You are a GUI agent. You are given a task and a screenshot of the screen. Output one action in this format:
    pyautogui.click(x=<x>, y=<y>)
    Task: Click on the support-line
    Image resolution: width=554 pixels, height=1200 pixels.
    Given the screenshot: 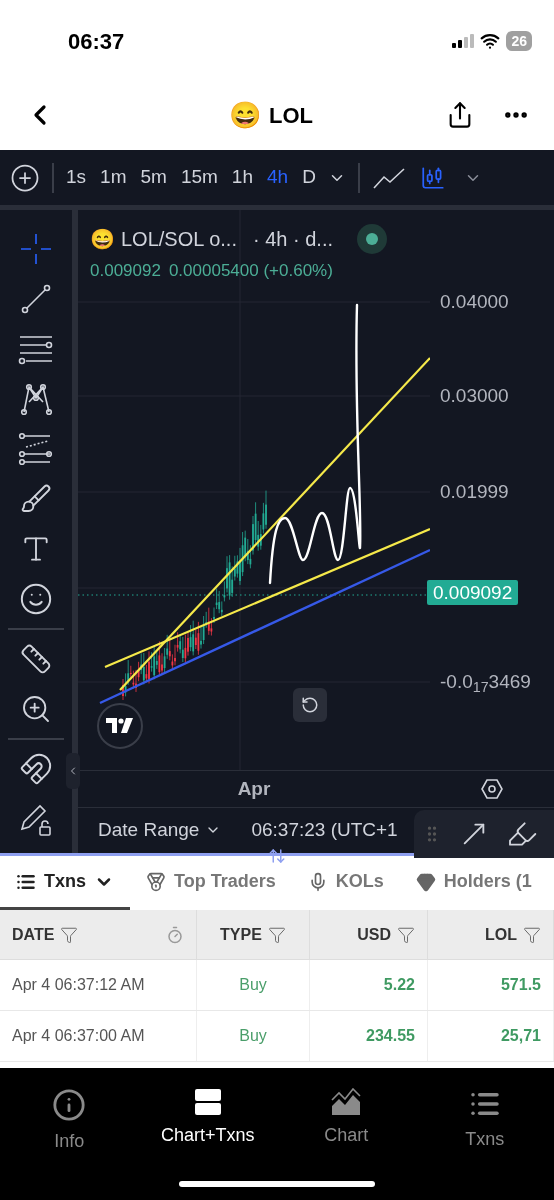 What is the action you would take?
    pyautogui.click(x=264, y=626)
    